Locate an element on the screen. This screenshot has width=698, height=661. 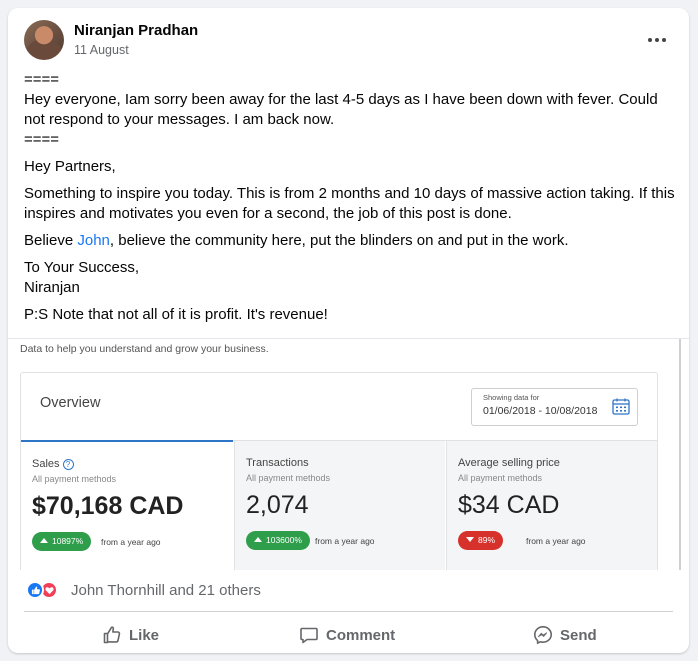
overview-title: Overview is located at coordinates (70, 403).